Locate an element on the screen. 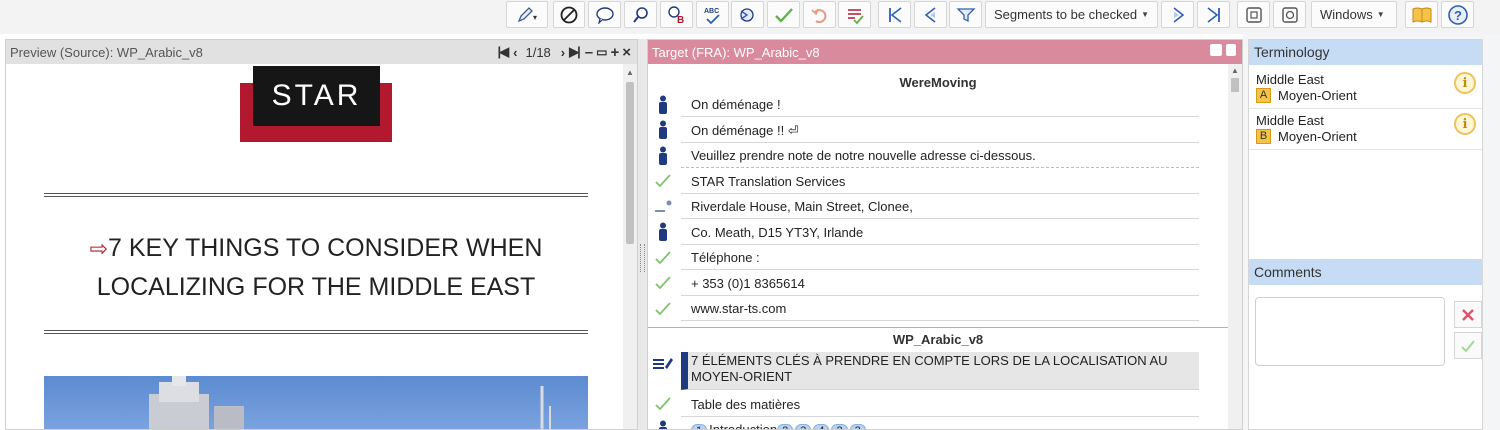  monitor-icon: ▭ is located at coordinates (601, 52).